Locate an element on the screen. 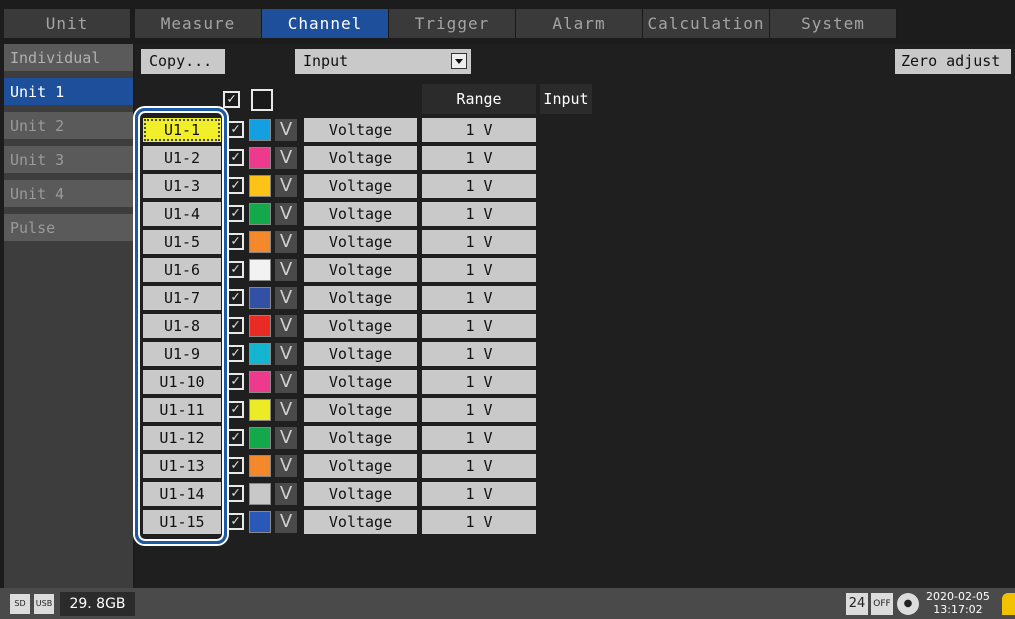 Image resolution: width=1015 pixels, height=619 pixels. sd-card-icon: SD is located at coordinates (20, 604).